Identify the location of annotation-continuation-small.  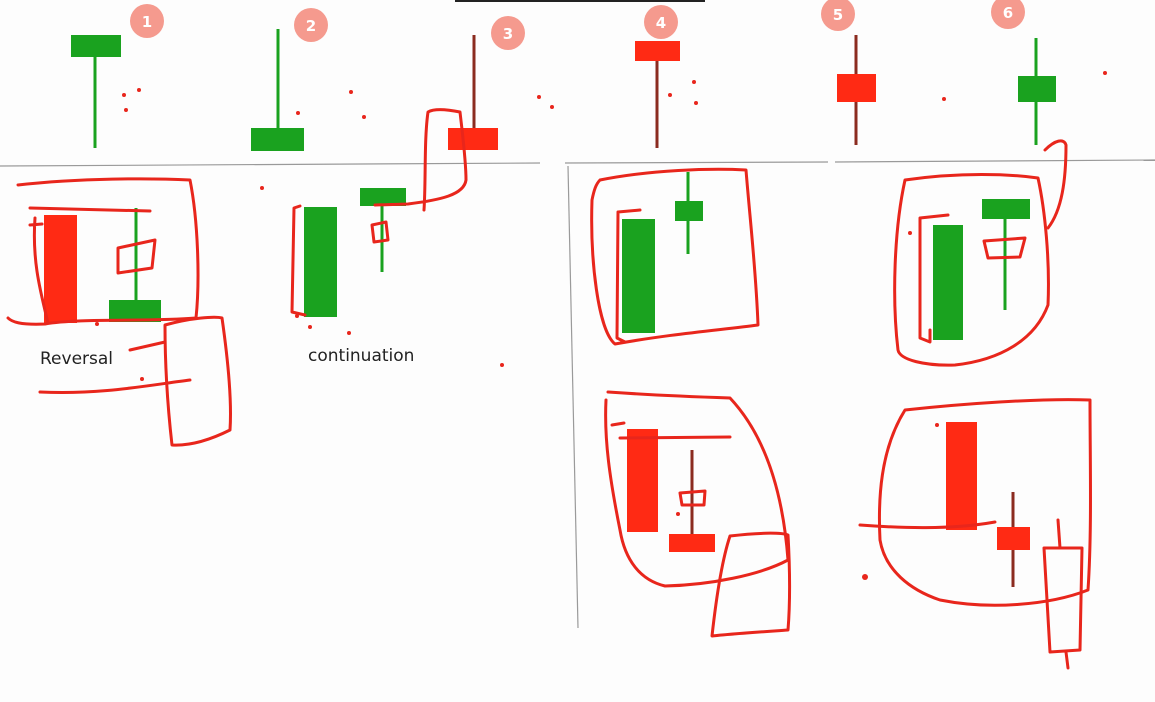
(380, 232).